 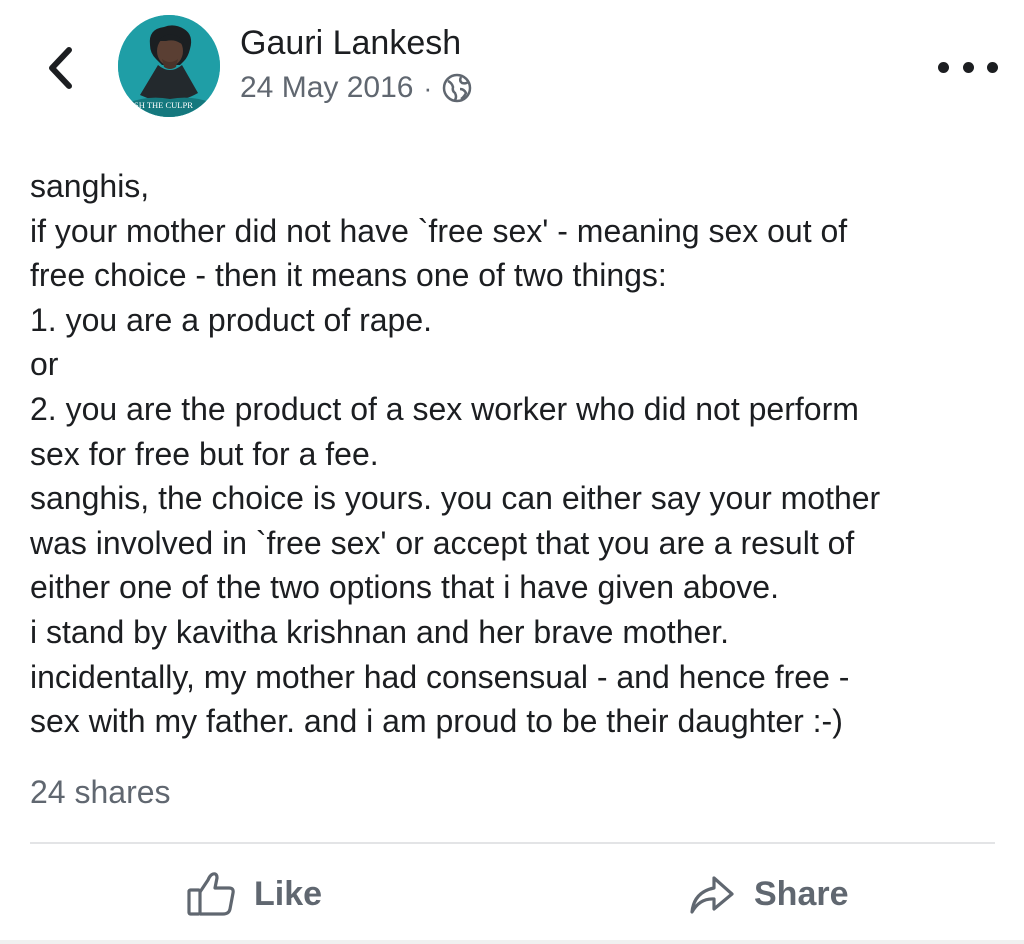 I want to click on author-name: Gauri Lankesh, so click(x=350, y=43).